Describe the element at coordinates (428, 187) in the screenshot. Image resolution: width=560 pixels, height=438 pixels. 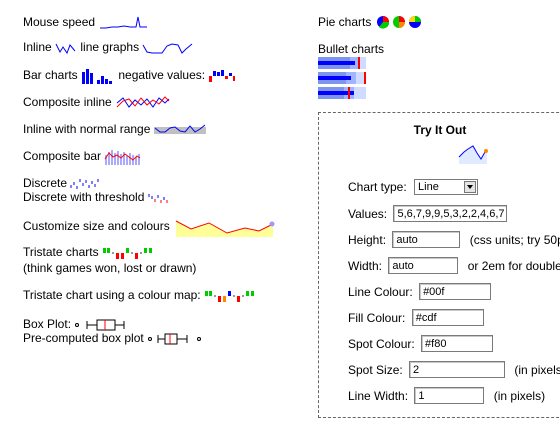
I see `chart-type-value: Line` at that location.